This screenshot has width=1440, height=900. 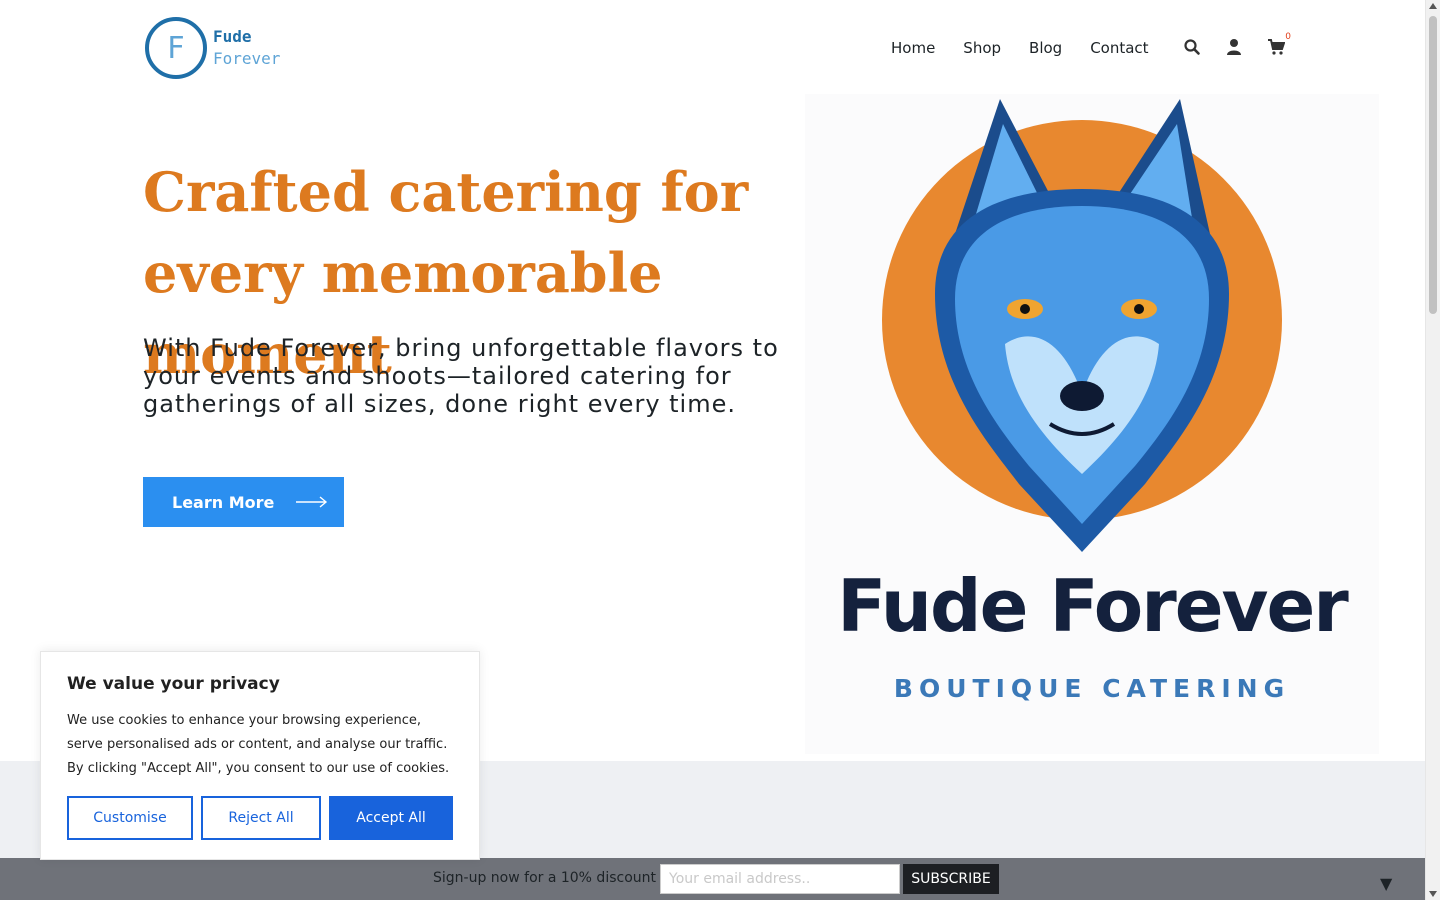 What do you see at coordinates (391, 818) in the screenshot?
I see `accept-all-button: Accept All` at bounding box center [391, 818].